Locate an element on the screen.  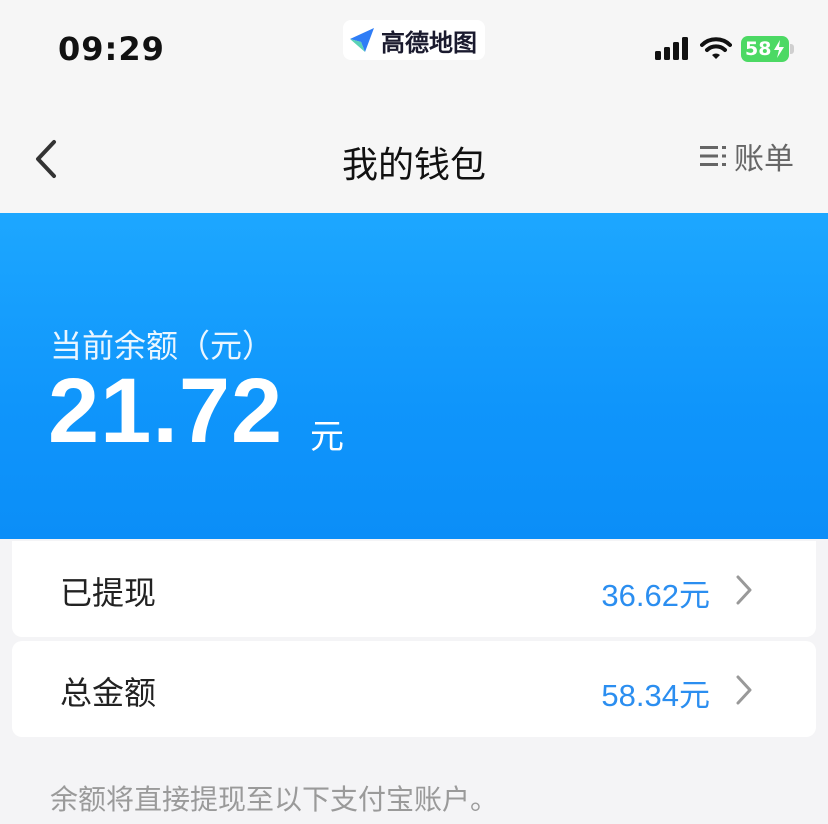
battery-tip is located at coordinates (792, 49).